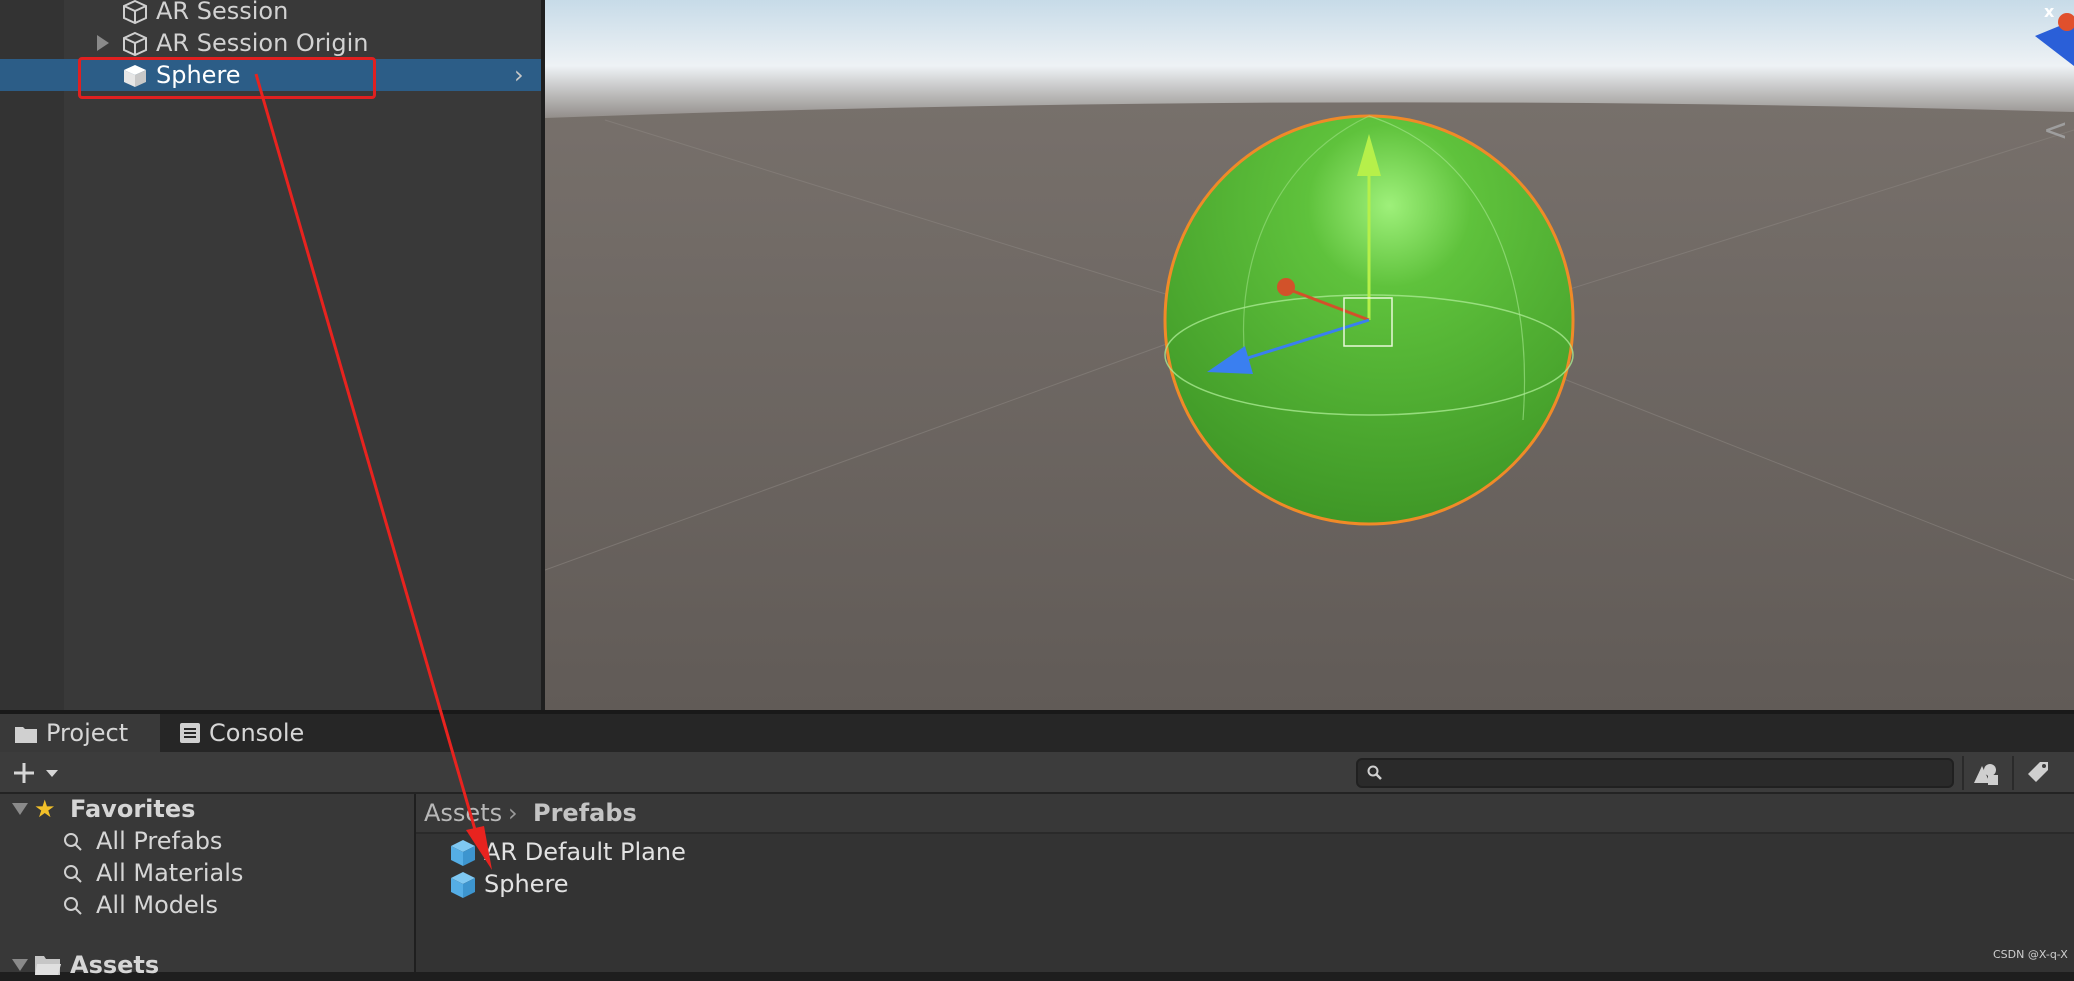  What do you see at coordinates (526, 884) in the screenshot?
I see `asset-label: Sphere` at bounding box center [526, 884].